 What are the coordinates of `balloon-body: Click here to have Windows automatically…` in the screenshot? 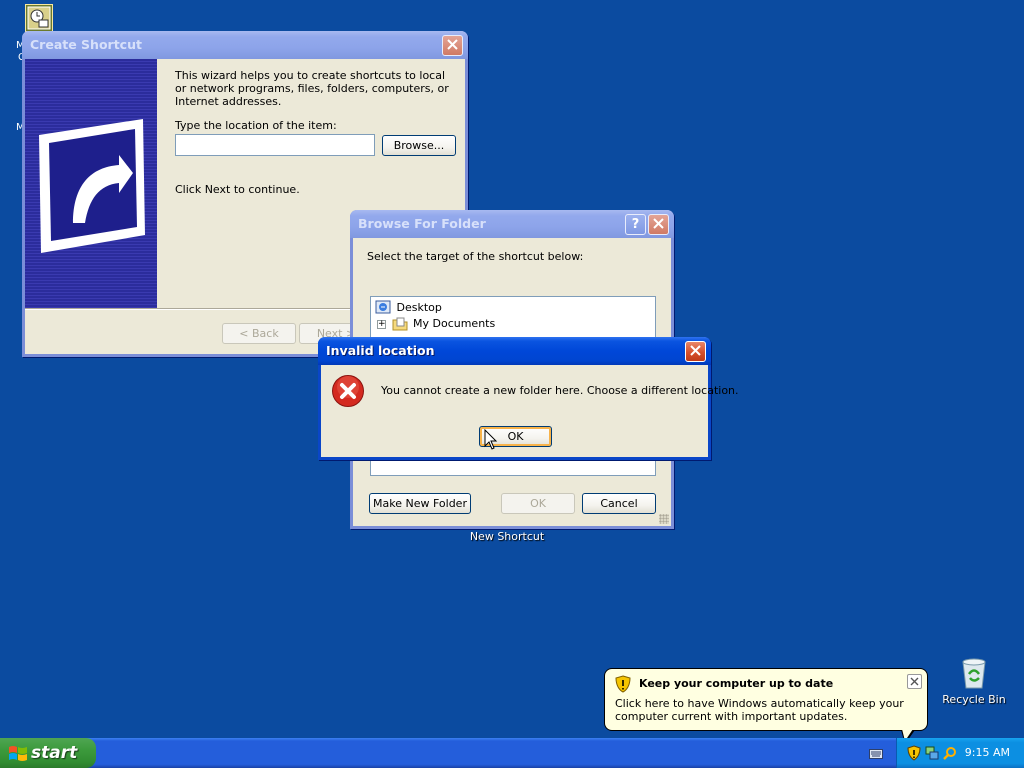 It's located at (759, 710).